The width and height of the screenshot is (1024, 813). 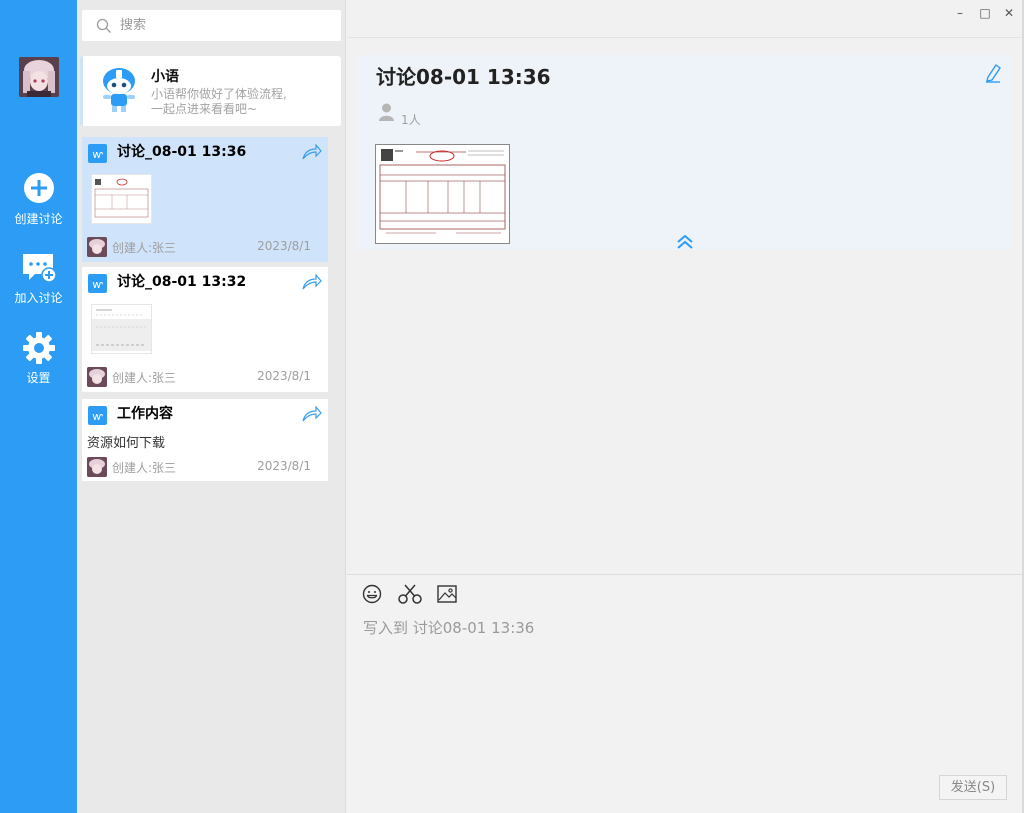 What do you see at coordinates (39, 268) in the screenshot?
I see `chat-add-icon` at bounding box center [39, 268].